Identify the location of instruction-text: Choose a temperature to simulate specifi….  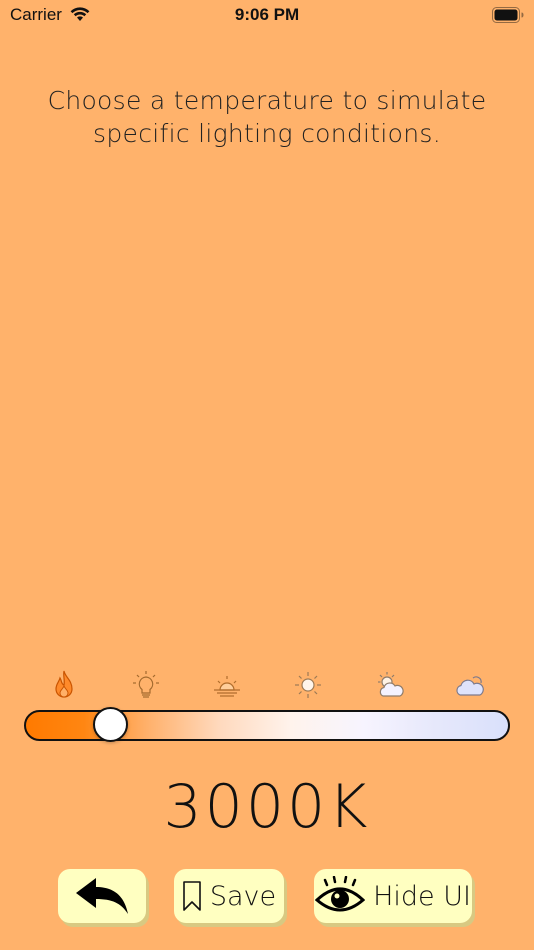
(267, 117).